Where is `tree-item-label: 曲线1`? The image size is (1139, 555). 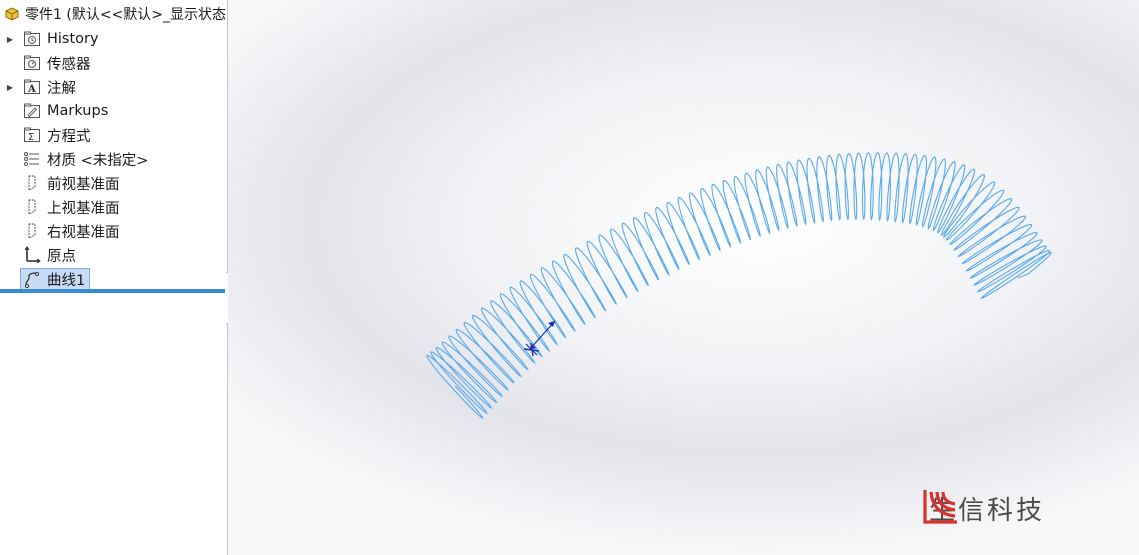 tree-item-label: 曲线1 is located at coordinates (66, 280).